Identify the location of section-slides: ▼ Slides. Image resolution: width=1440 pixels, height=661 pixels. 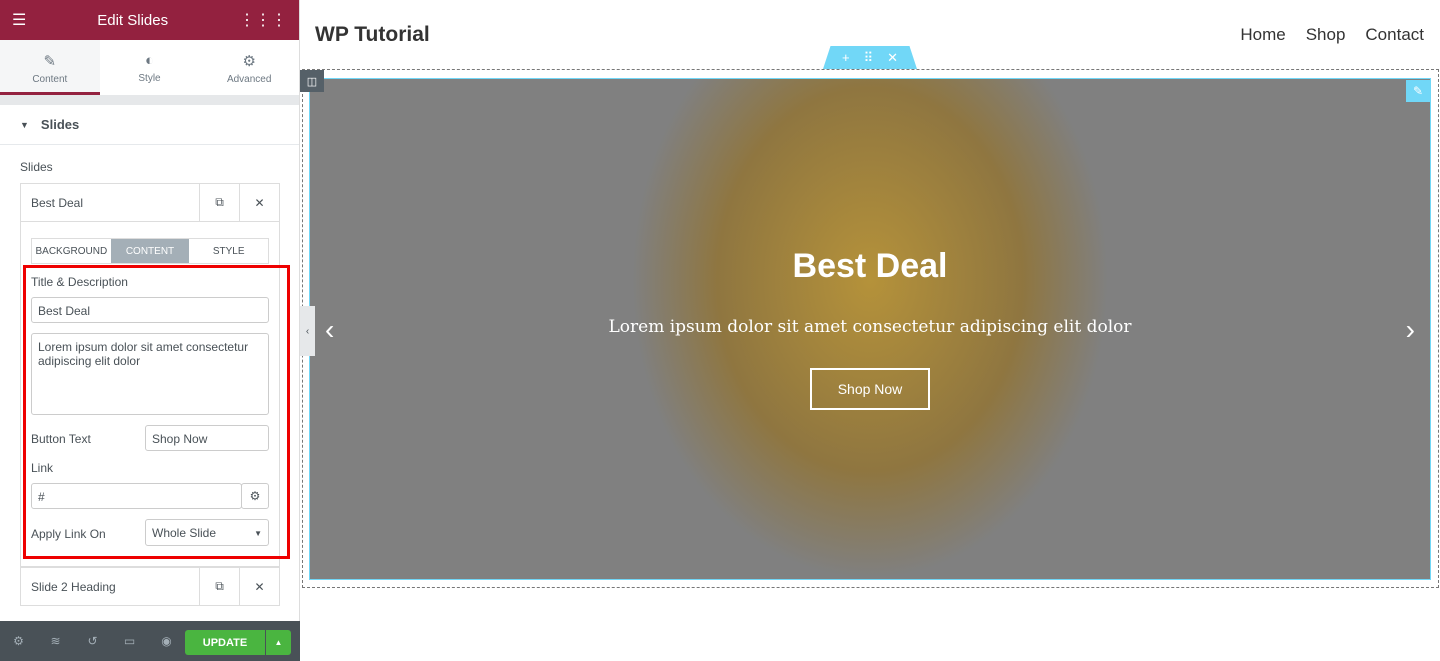
(149, 125).